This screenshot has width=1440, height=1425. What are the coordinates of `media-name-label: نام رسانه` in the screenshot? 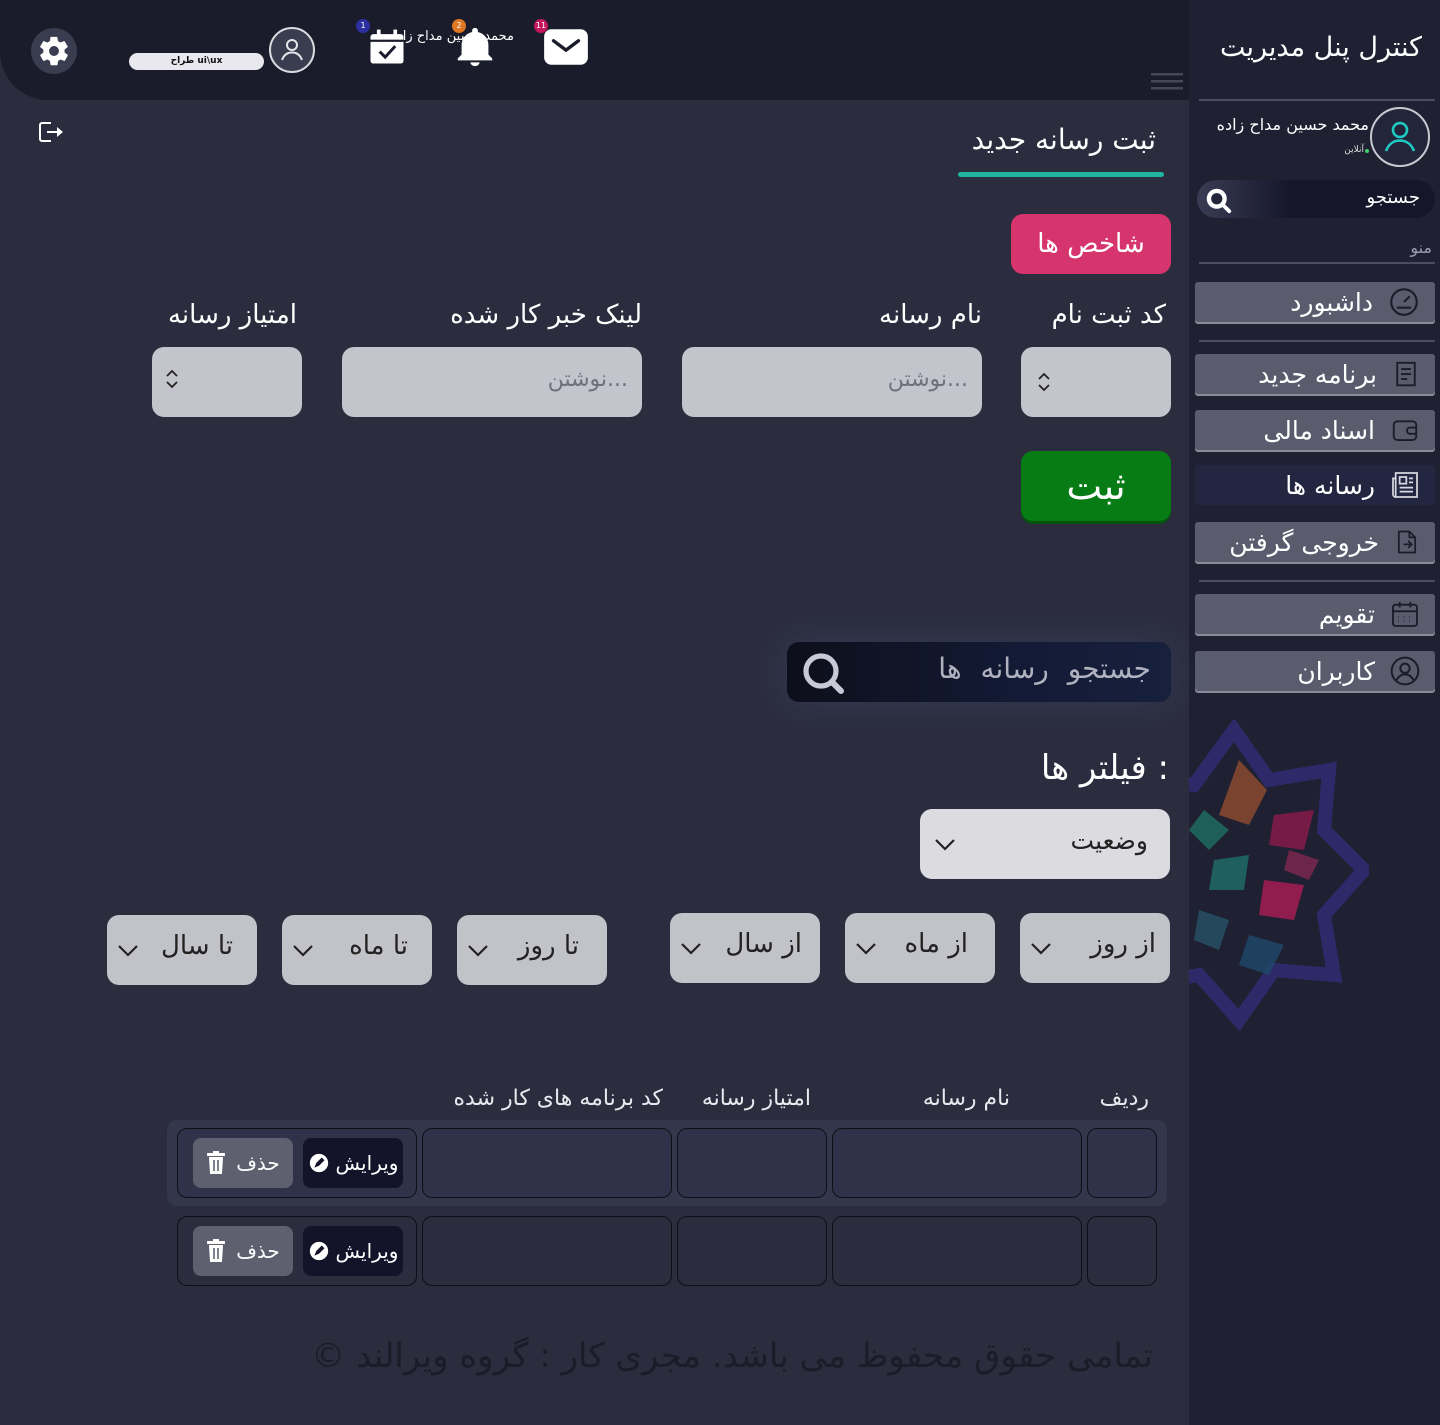 It's located at (930, 315).